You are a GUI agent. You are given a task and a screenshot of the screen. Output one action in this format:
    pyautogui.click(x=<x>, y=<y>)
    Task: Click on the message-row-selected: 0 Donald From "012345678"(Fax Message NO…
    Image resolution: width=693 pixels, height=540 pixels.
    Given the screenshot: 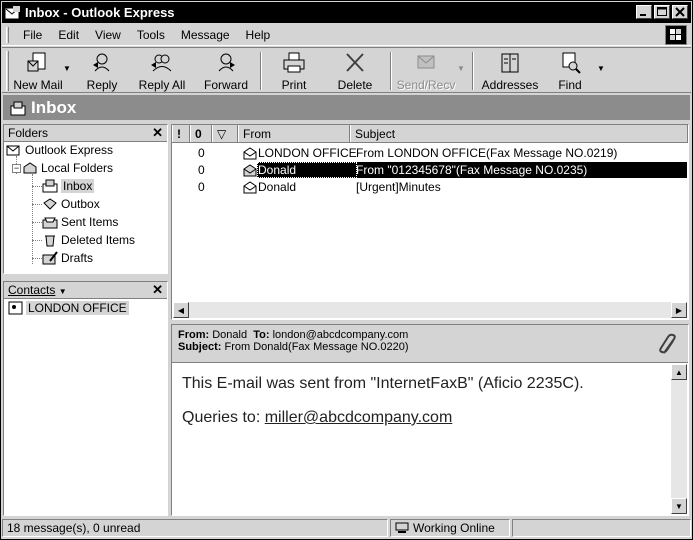 What is the action you would take?
    pyautogui.click(x=430, y=170)
    